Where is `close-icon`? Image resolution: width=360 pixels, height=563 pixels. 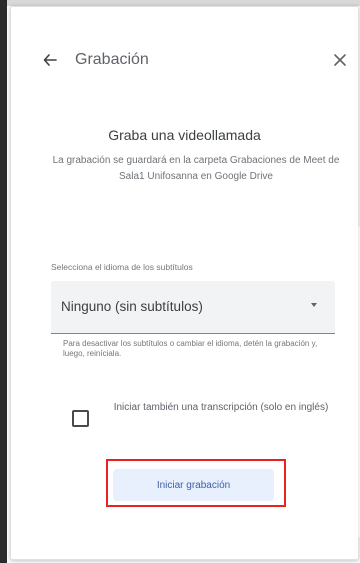
close-icon is located at coordinates (340, 60).